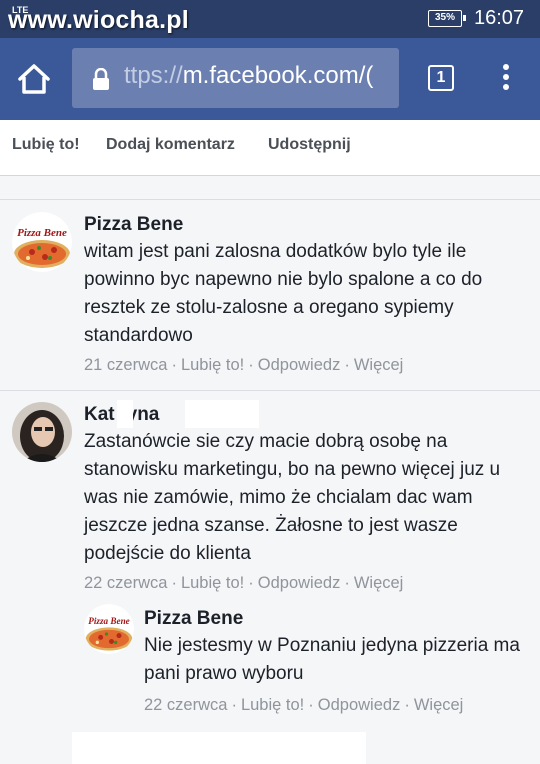 The image size is (540, 764). Describe the element at coordinates (506, 79) in the screenshot. I see `overflow-menu-icon` at that location.